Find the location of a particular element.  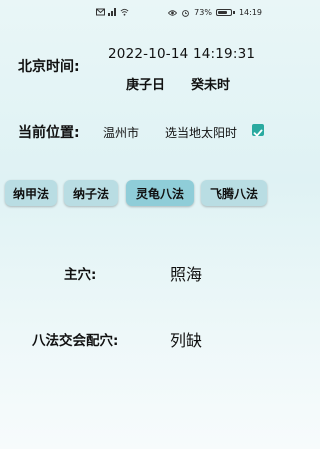

alarm-icon is located at coordinates (186, 13).